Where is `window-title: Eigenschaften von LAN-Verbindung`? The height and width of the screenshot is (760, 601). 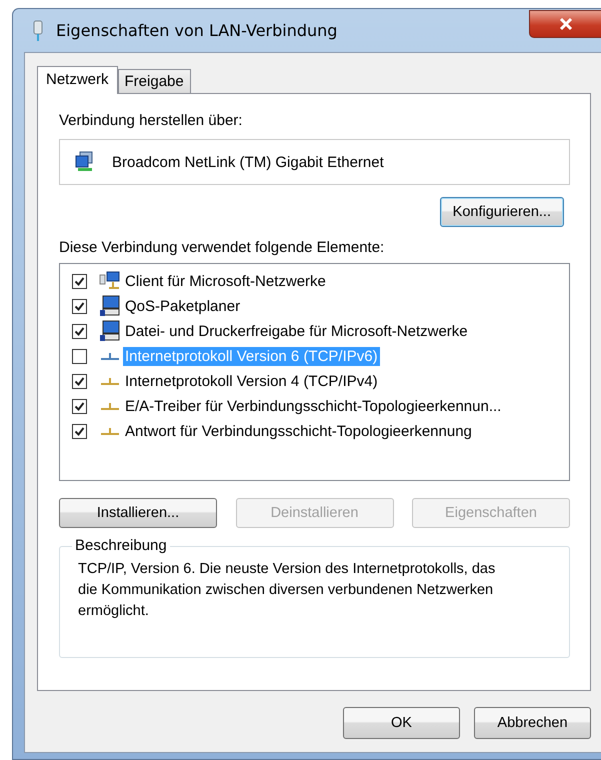
window-title: Eigenschaften von LAN-Verbindung is located at coordinates (197, 30).